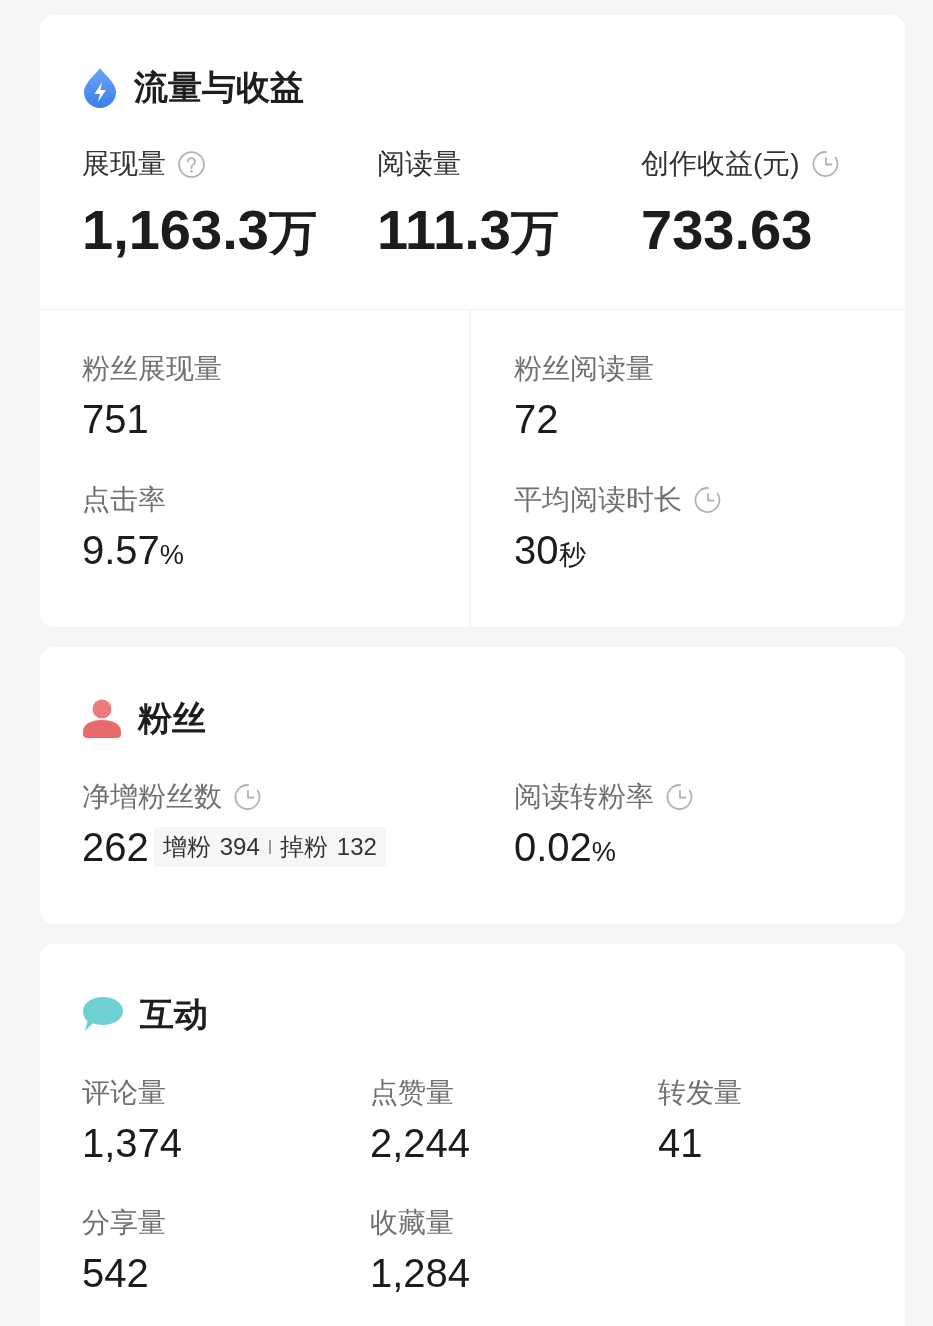 The image size is (933, 1326). I want to click on metric-label: 阅读转粉率, so click(584, 797).